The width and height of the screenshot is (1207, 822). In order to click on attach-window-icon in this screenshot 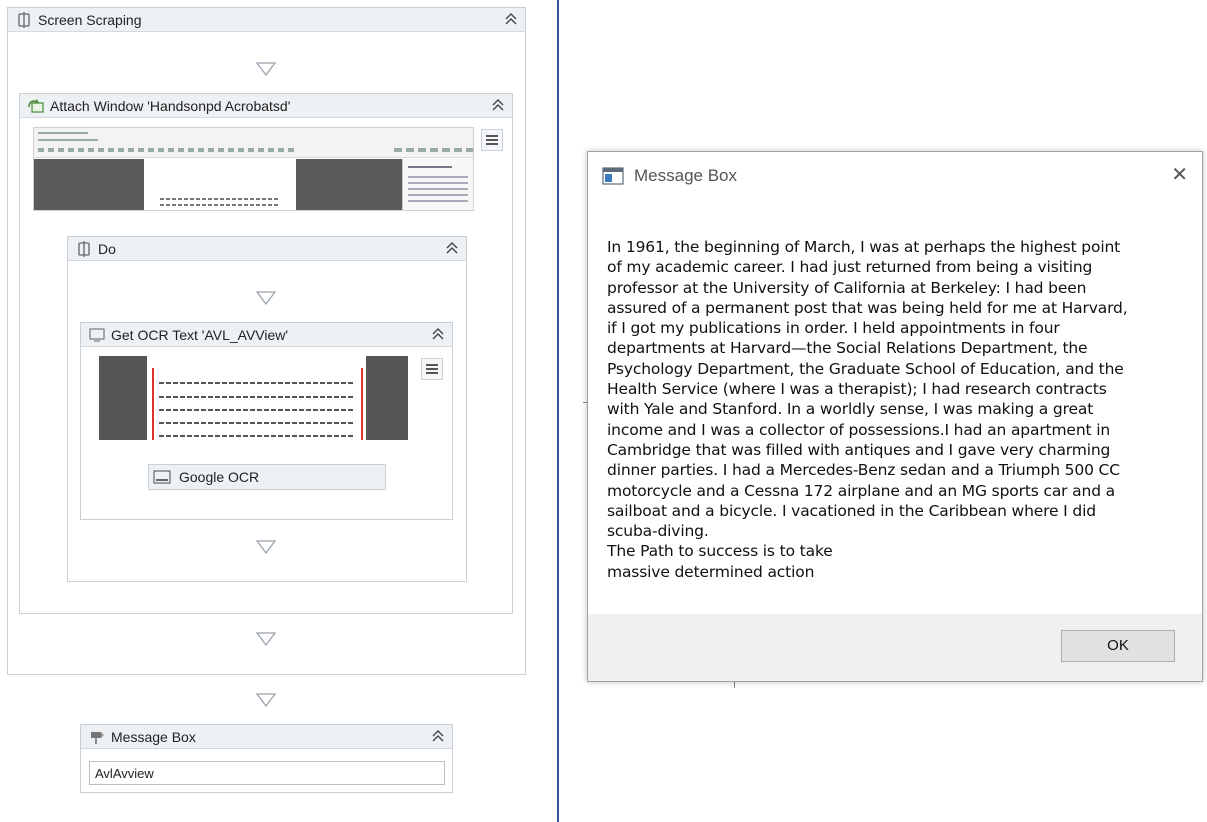, I will do `click(36, 106)`.